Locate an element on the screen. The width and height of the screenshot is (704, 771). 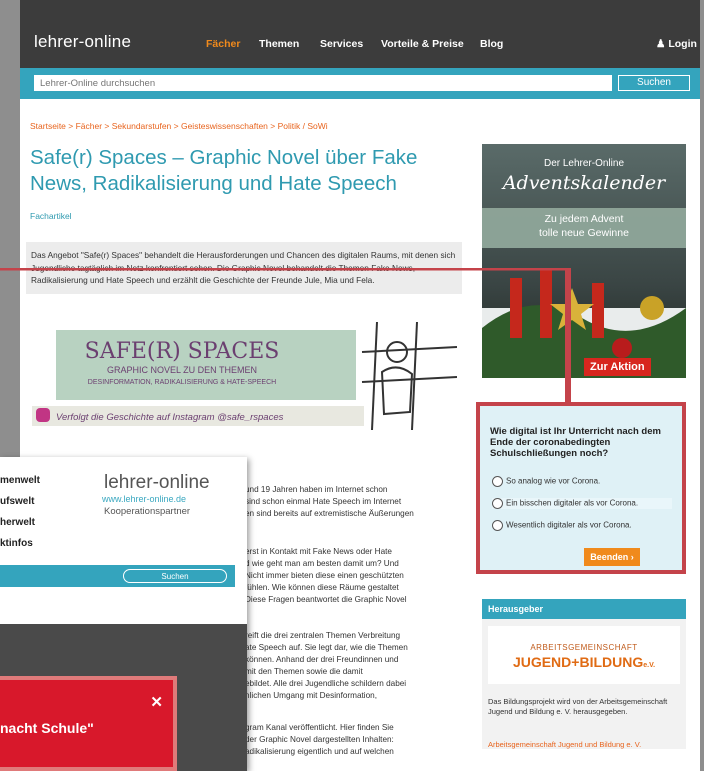
advent-line-3: Zu jedem Advent tolle neue Gewinne is located at coordinates (584, 226).